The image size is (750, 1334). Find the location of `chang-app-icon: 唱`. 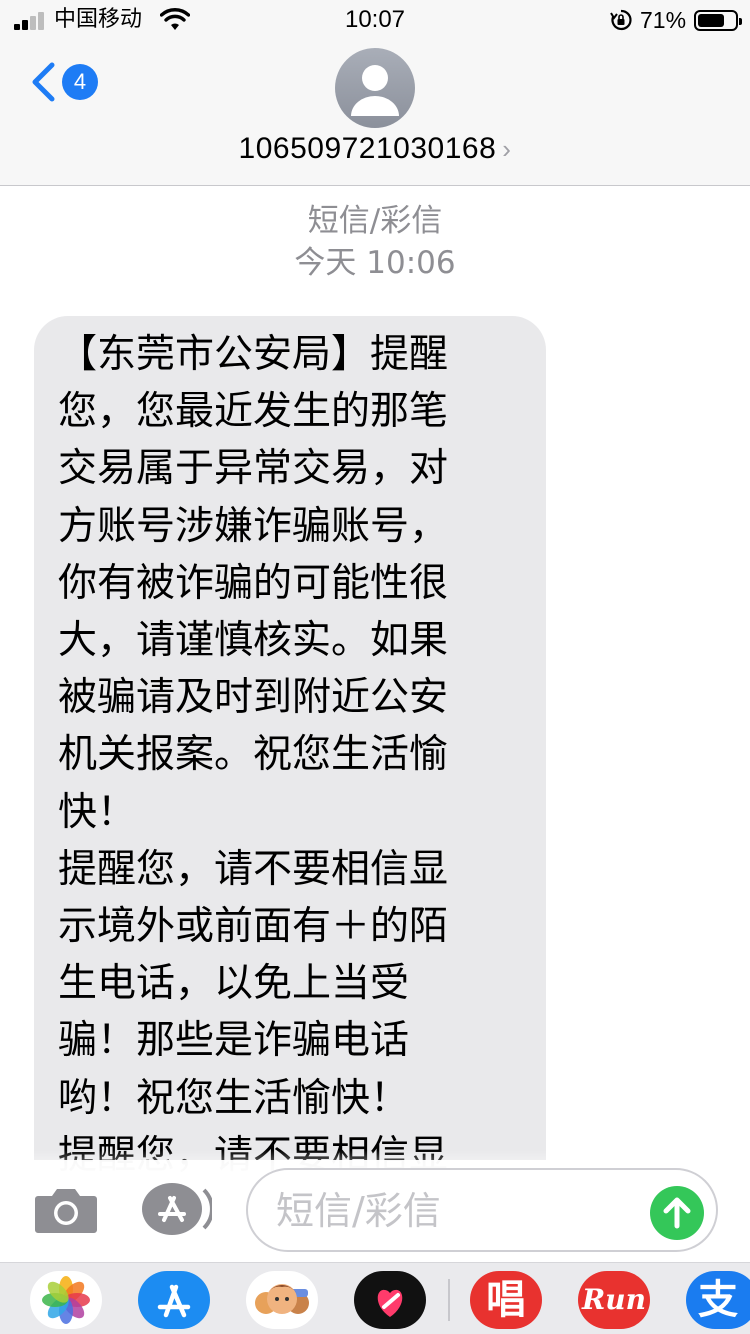

chang-app-icon: 唱 is located at coordinates (506, 1300).